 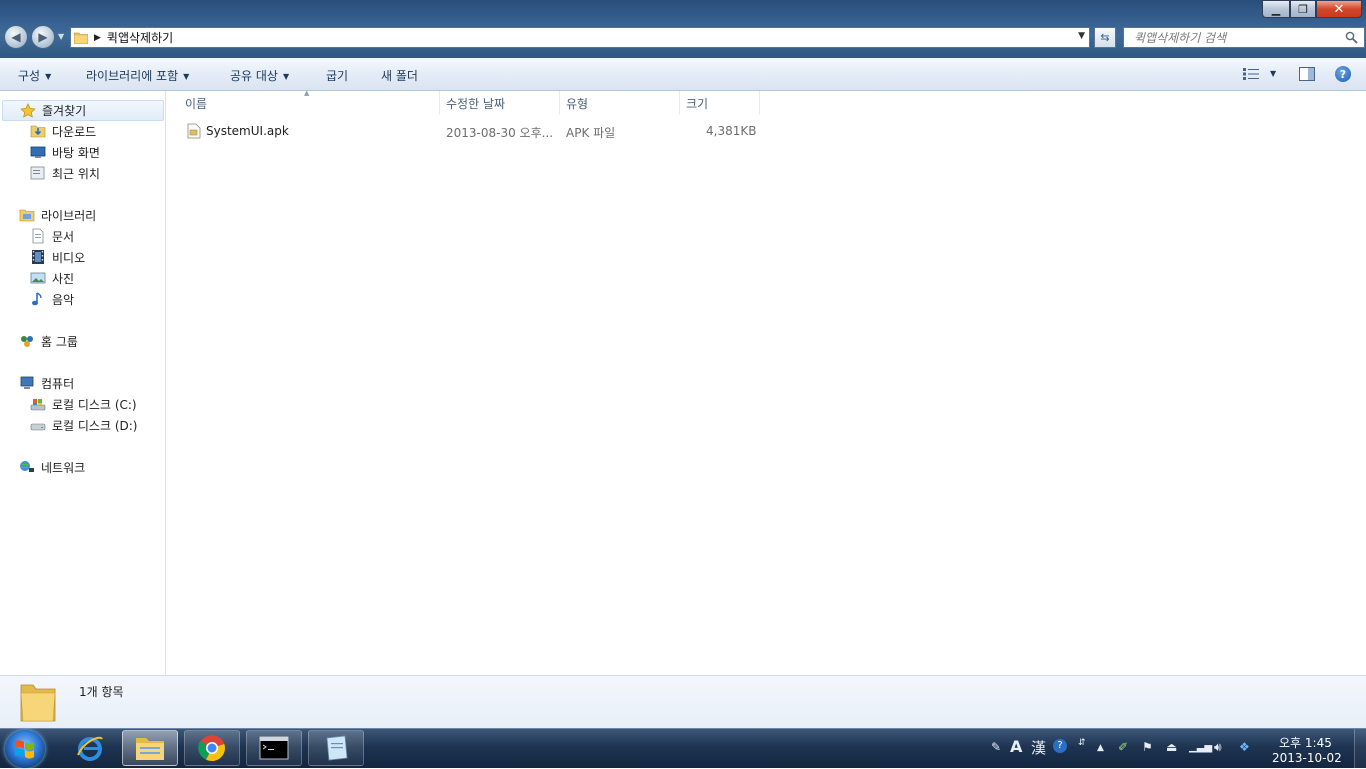 I want to click on documents-icon, so click(x=38, y=236).